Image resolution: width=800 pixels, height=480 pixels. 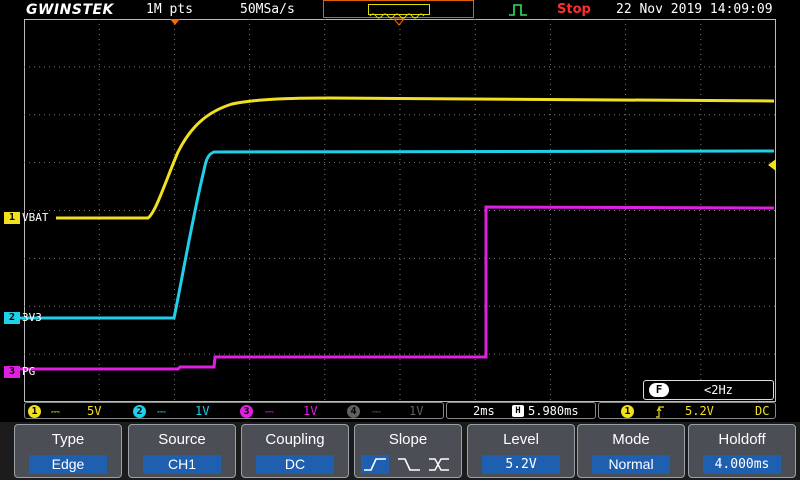 I want to click on horizontal-center-marker, so click(x=399, y=22).